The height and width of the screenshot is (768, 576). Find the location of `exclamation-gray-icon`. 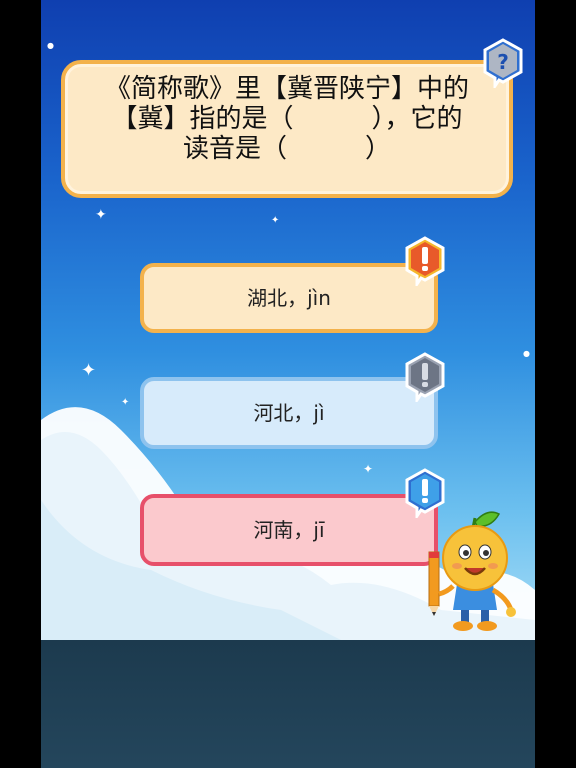

exclamation-gray-icon is located at coordinates (425, 377).